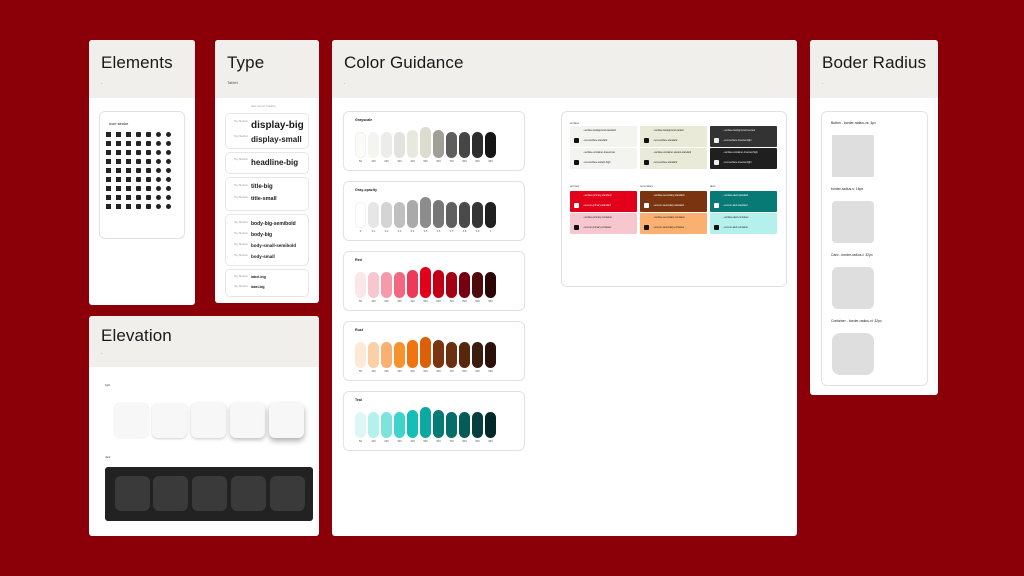 This screenshot has width=1024, height=576. Describe the element at coordinates (740, 152) in the screenshot. I see `surface-token-name: --surface-container-inverted-high` at that location.